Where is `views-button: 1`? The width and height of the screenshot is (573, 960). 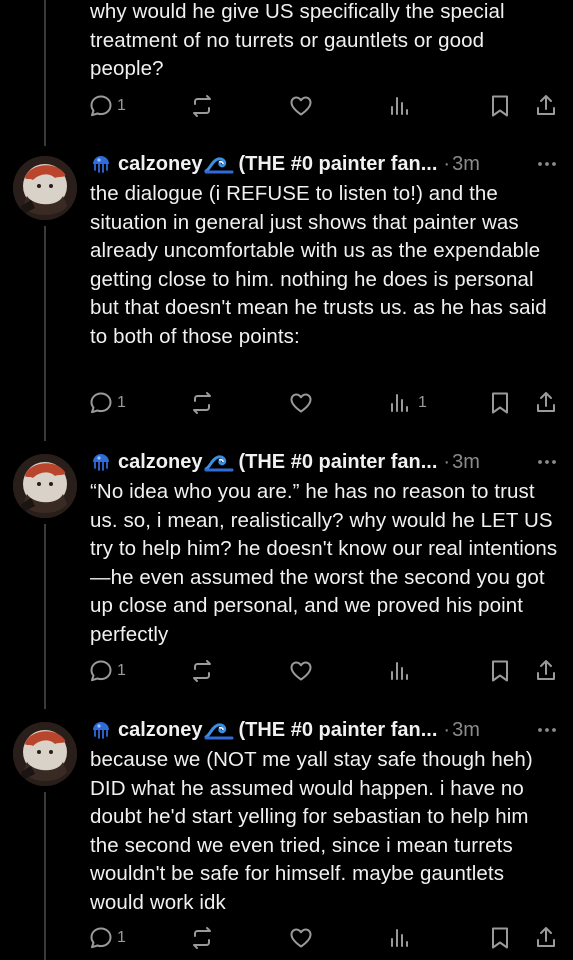
views-button: 1 is located at coordinates (407, 403).